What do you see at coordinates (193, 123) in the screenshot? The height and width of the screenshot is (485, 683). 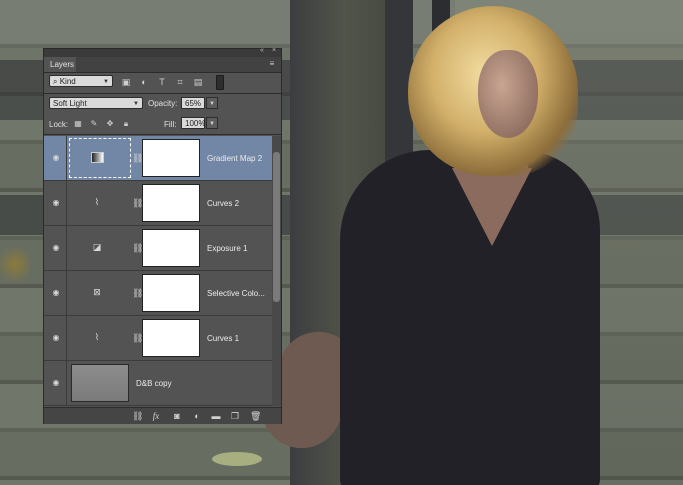 I see `fill-field: 100%` at bounding box center [193, 123].